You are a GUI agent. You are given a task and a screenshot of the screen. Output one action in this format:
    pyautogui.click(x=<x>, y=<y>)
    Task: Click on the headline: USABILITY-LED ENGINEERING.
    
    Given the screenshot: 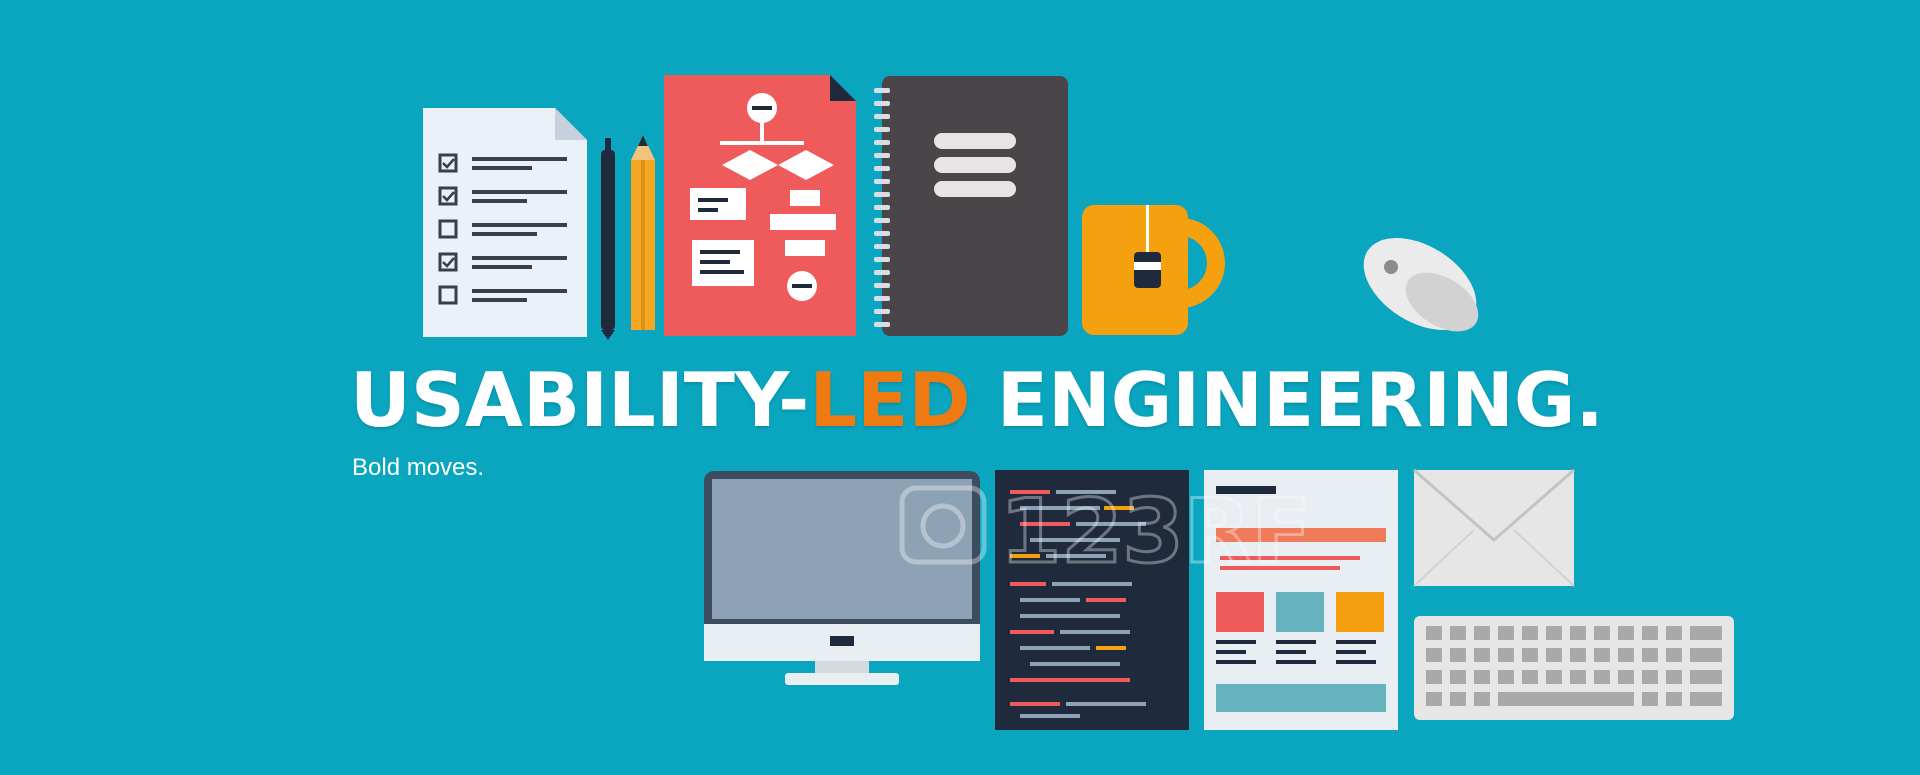 What is the action you would take?
    pyautogui.click(x=977, y=400)
    